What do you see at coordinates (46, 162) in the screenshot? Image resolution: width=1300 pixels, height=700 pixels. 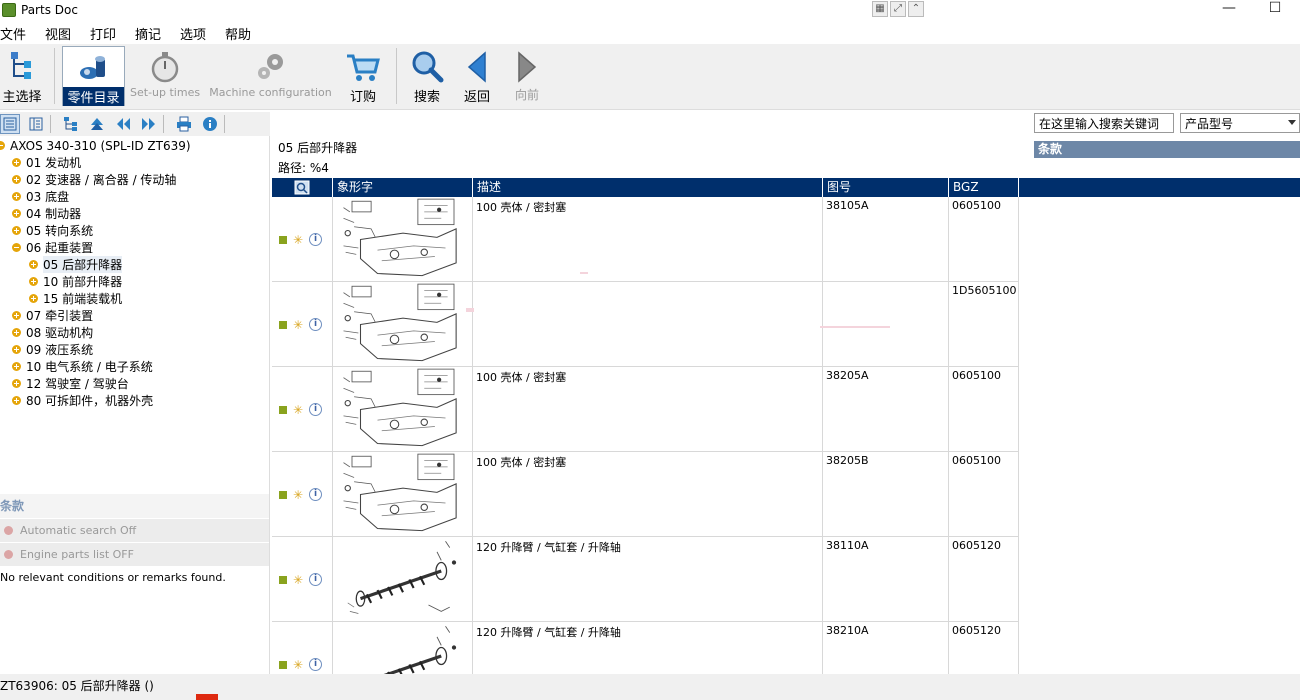 I see `tree-item: 01 发动机` at bounding box center [46, 162].